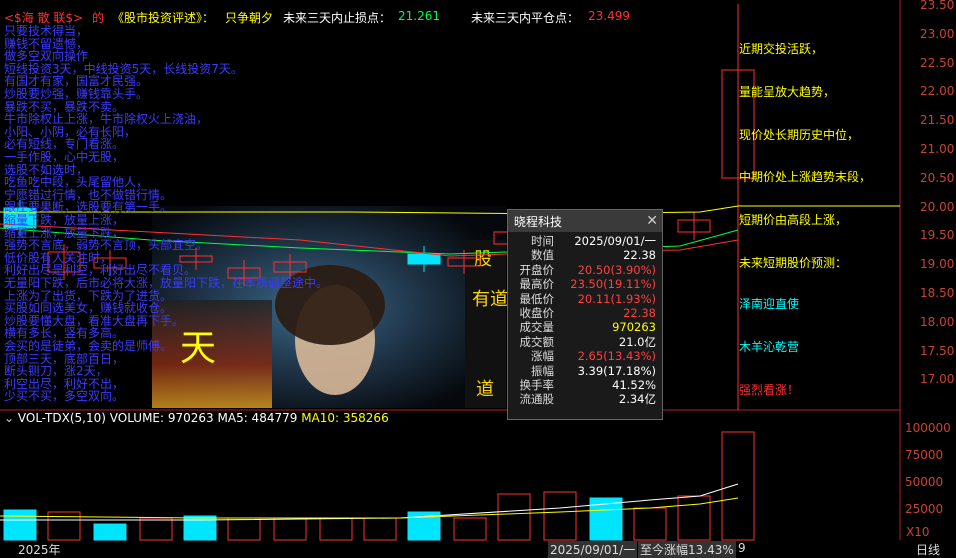 The image size is (956, 558). I want to click on right-note-line: 近期交投活跃，, so click(781, 49).